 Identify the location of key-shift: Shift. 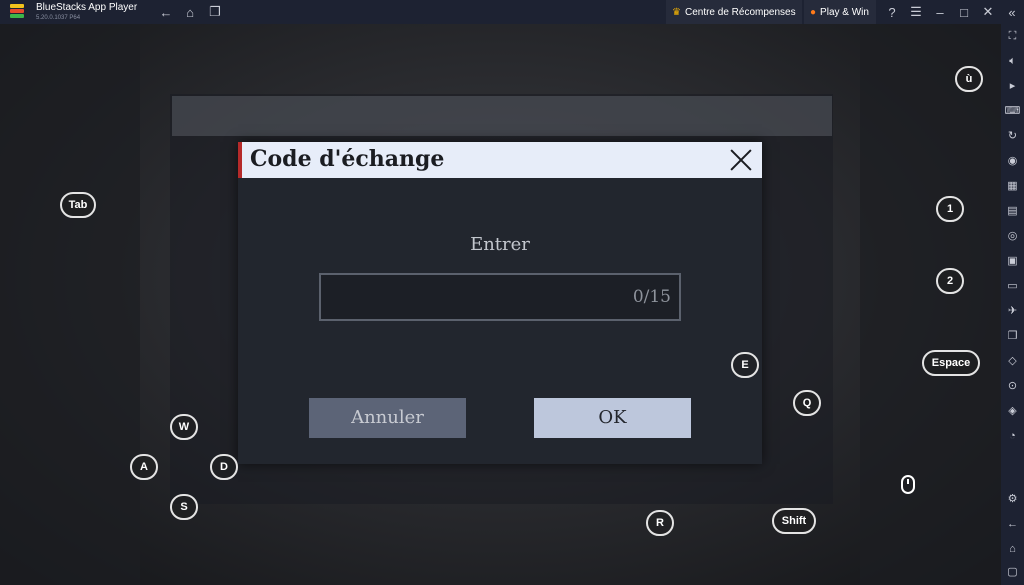
(794, 521).